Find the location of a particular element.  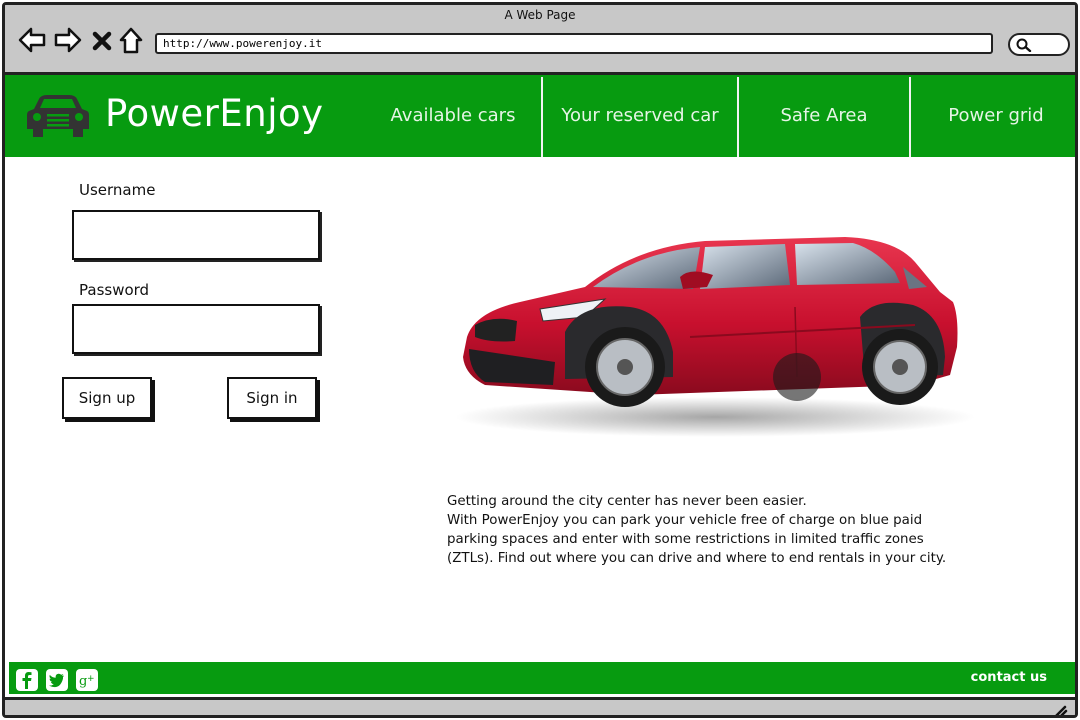

browser-chrome: A Web Page http://www.powerenjoy.it is located at coordinates (540, 40).